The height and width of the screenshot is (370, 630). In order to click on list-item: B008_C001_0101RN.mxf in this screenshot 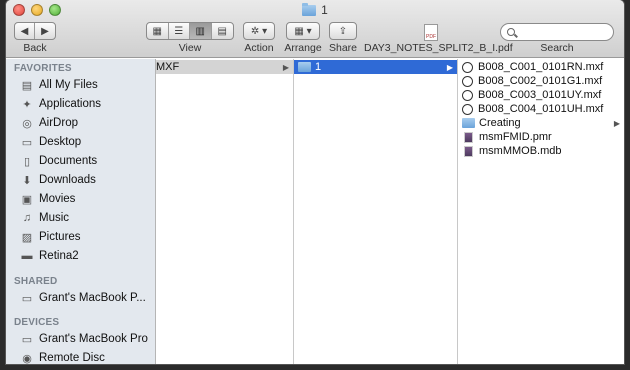, I will do `click(541, 67)`.